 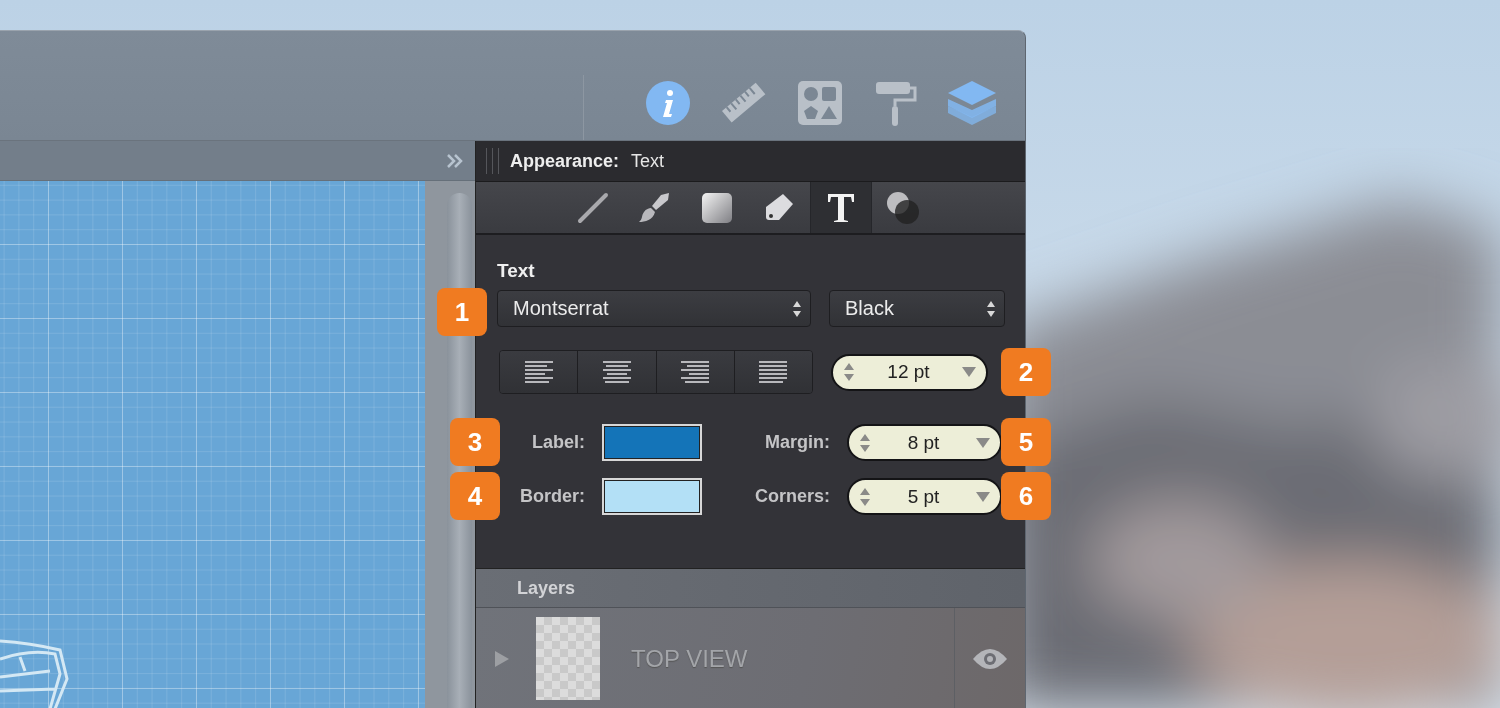 What do you see at coordinates (717, 207) in the screenshot?
I see `gradient-square-icon` at bounding box center [717, 207].